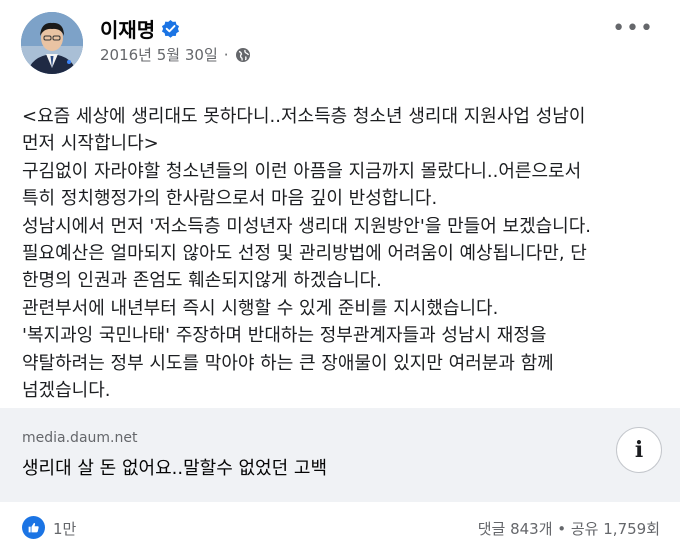 The image size is (680, 557). What do you see at coordinates (159, 54) in the screenshot?
I see `post-timestamp: 2016년 5월 30일` at bounding box center [159, 54].